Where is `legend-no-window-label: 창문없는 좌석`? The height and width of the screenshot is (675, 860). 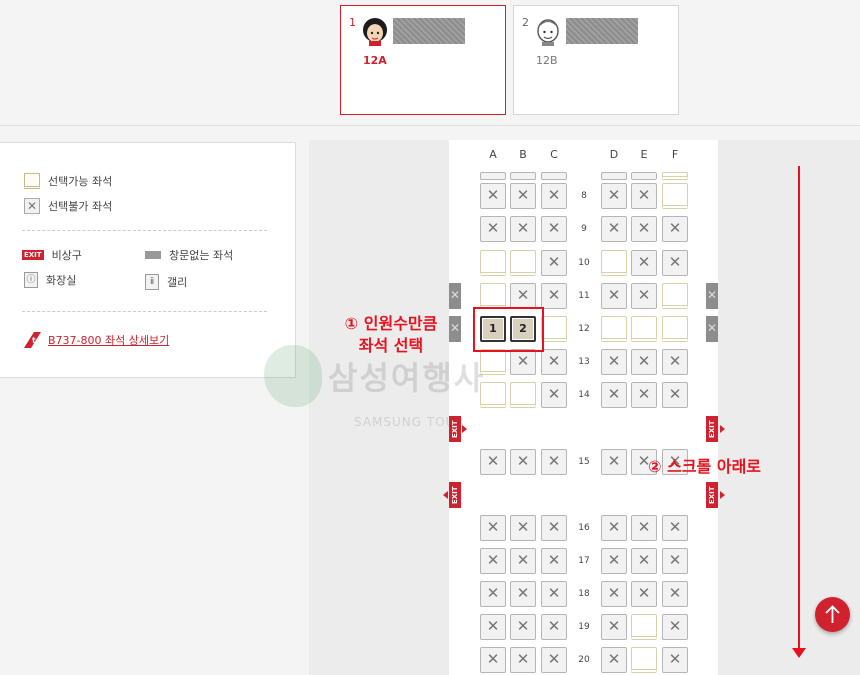 legend-no-window-label: 창문없는 좌석 is located at coordinates (201, 255).